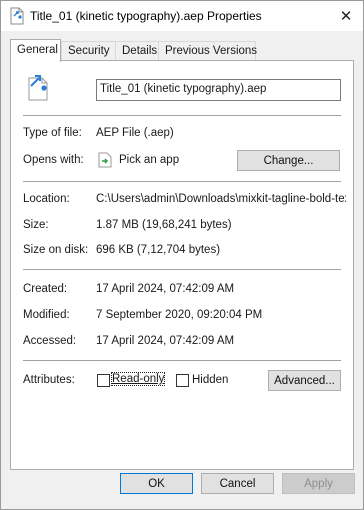 This screenshot has width=364, height=510. Describe the element at coordinates (149, 160) in the screenshot. I see `opens-with-value: Pick an app` at that location.